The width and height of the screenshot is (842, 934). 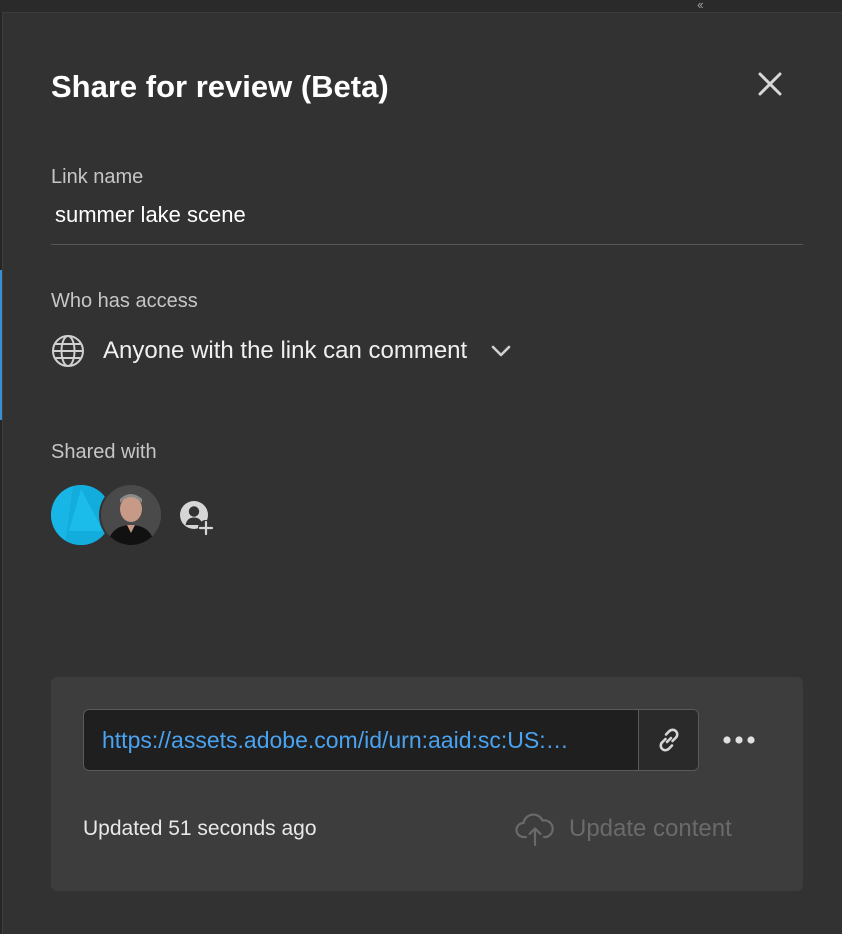 I want to click on cloud-upload-icon, so click(x=534, y=830).